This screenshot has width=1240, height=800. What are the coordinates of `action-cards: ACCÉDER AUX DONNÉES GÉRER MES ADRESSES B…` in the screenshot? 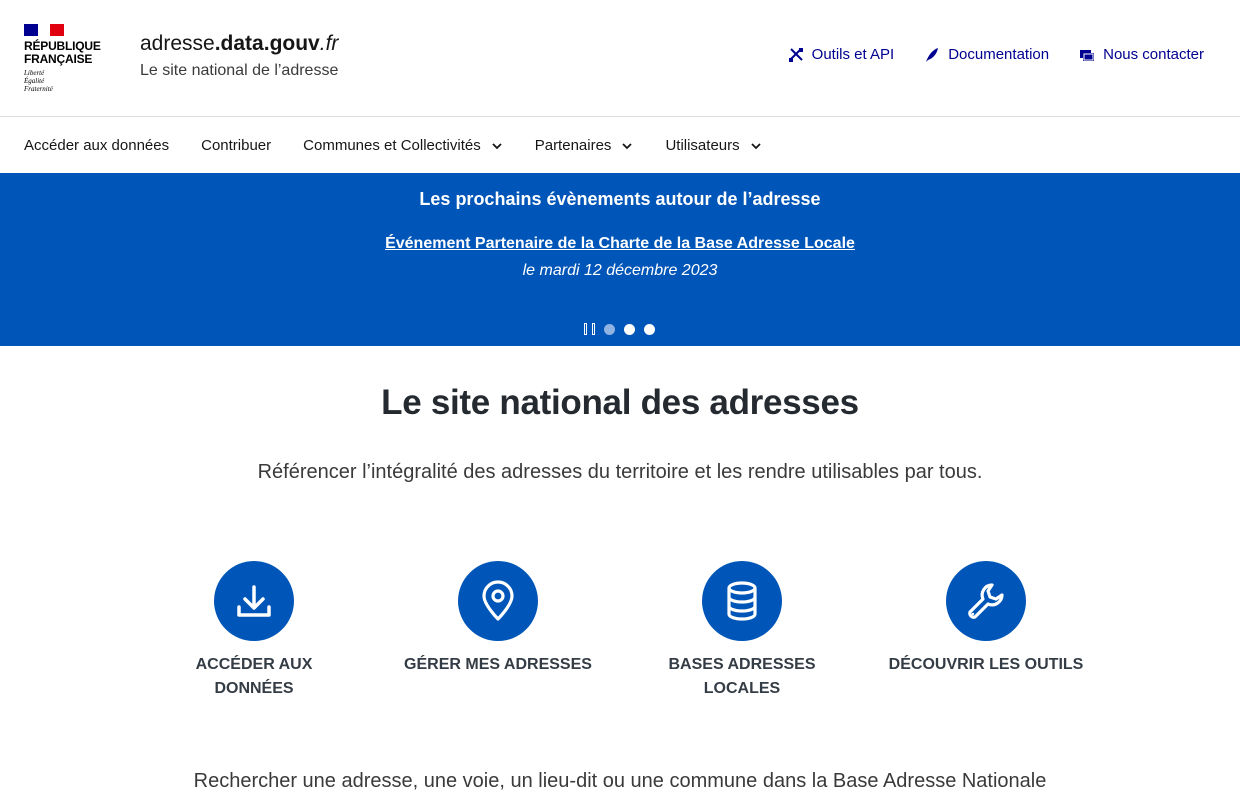 It's located at (622, 631).